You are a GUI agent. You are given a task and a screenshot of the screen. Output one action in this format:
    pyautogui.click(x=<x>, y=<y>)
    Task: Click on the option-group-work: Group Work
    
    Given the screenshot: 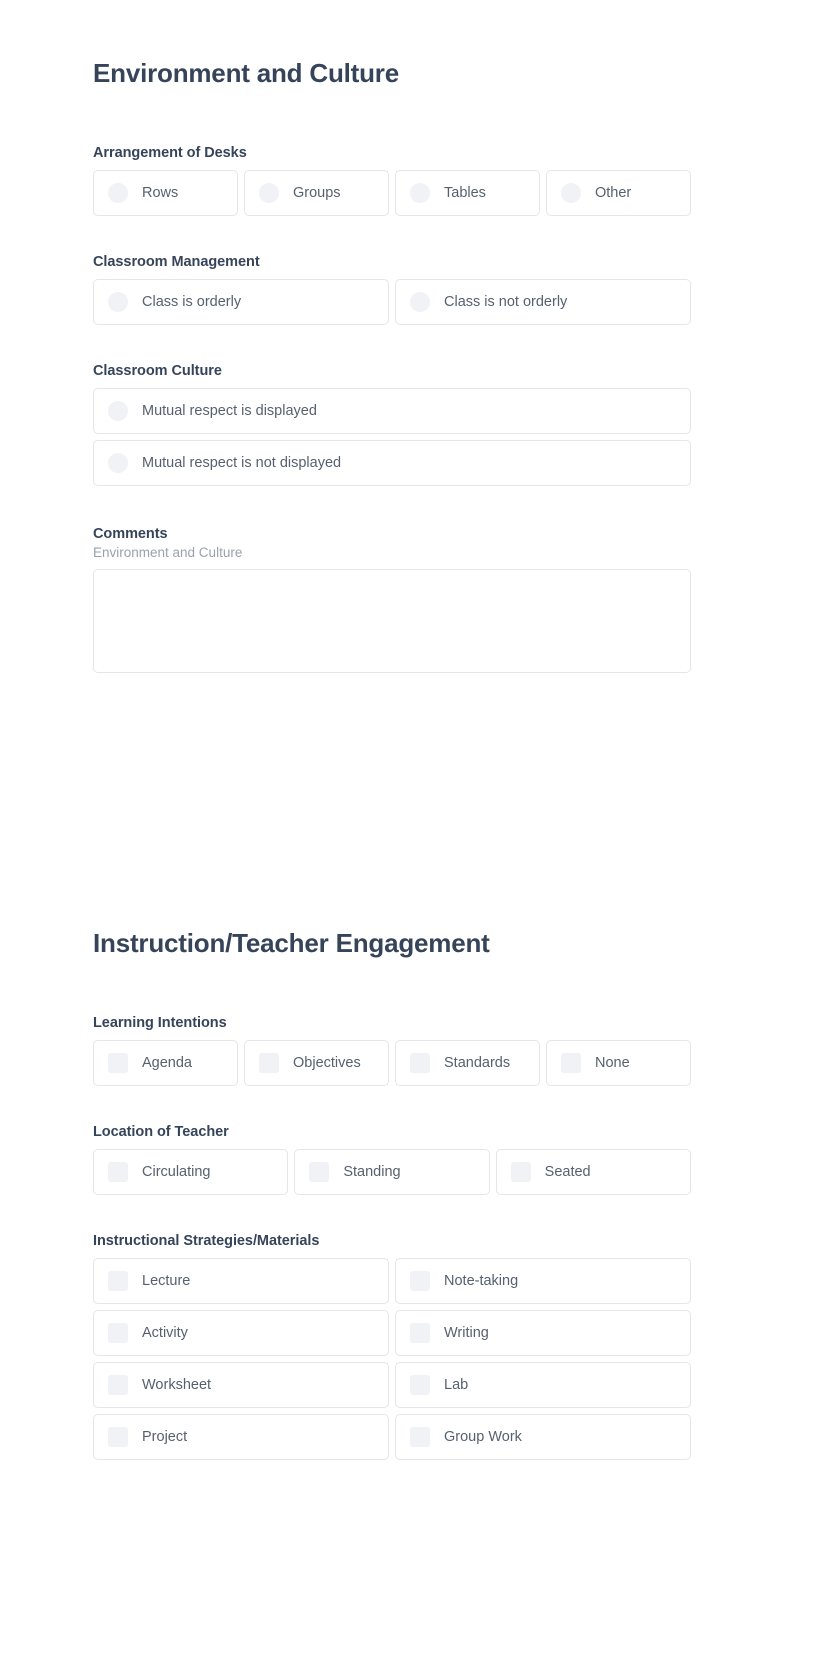 What is the action you would take?
    pyautogui.click(x=543, y=1437)
    